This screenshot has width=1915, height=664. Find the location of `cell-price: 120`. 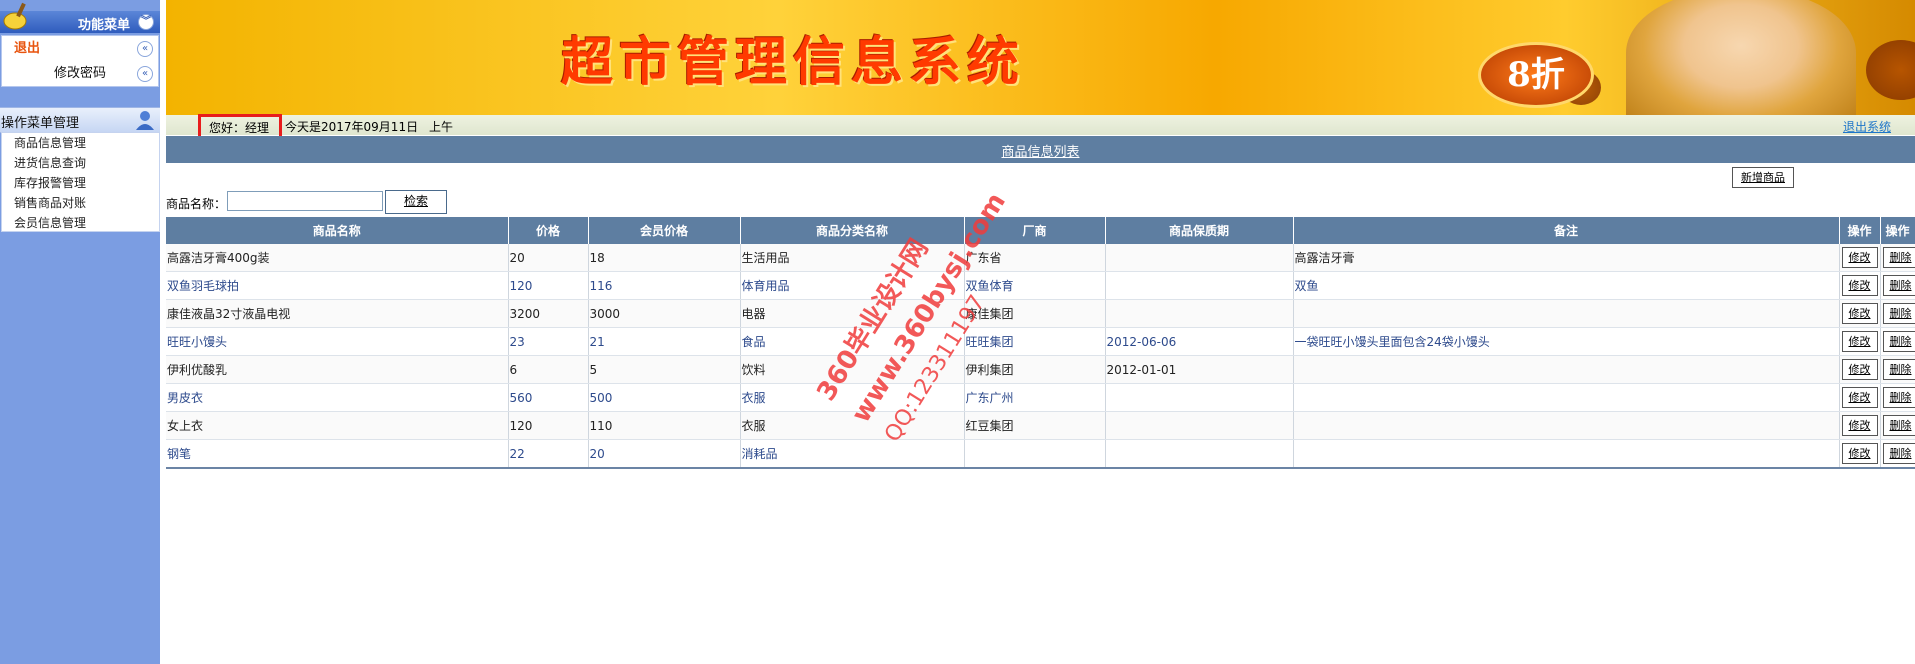

cell-price: 120 is located at coordinates (548, 425).